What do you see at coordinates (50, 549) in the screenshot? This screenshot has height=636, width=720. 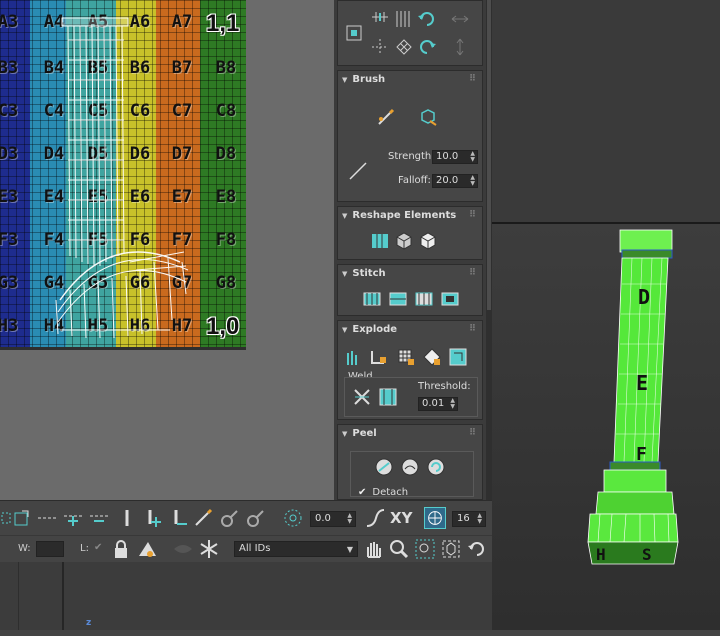 I see `w-field` at bounding box center [50, 549].